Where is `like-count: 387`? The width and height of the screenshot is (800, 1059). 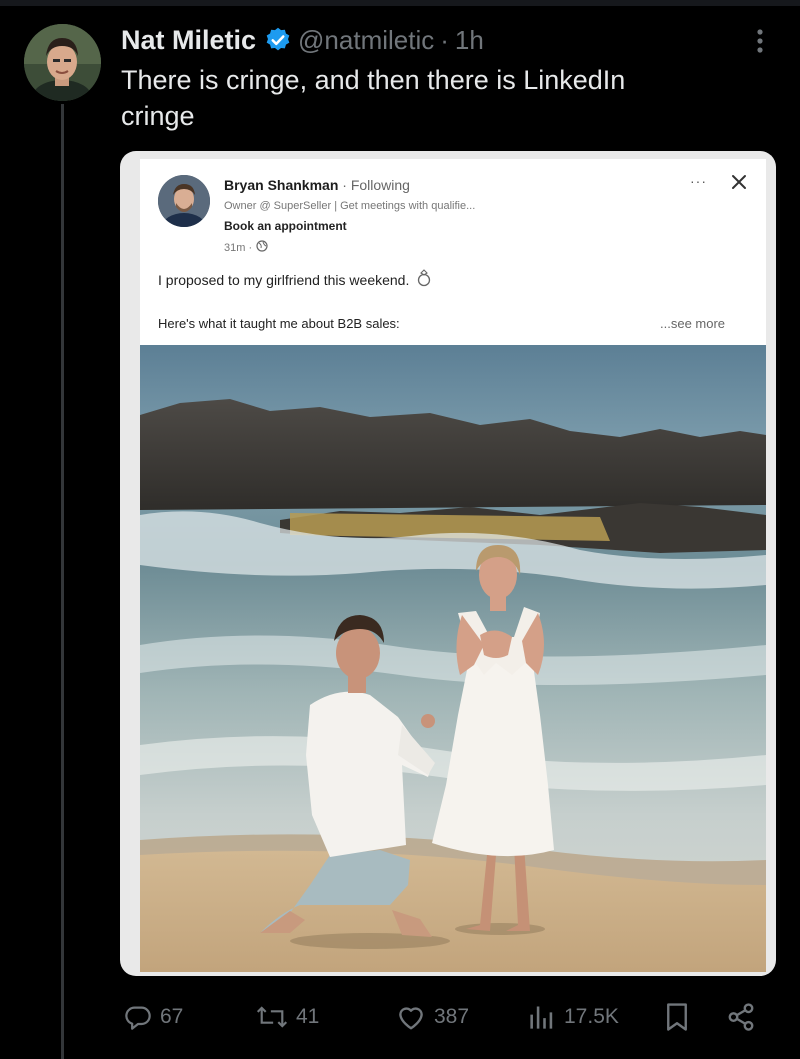 like-count: 387 is located at coordinates (452, 1016).